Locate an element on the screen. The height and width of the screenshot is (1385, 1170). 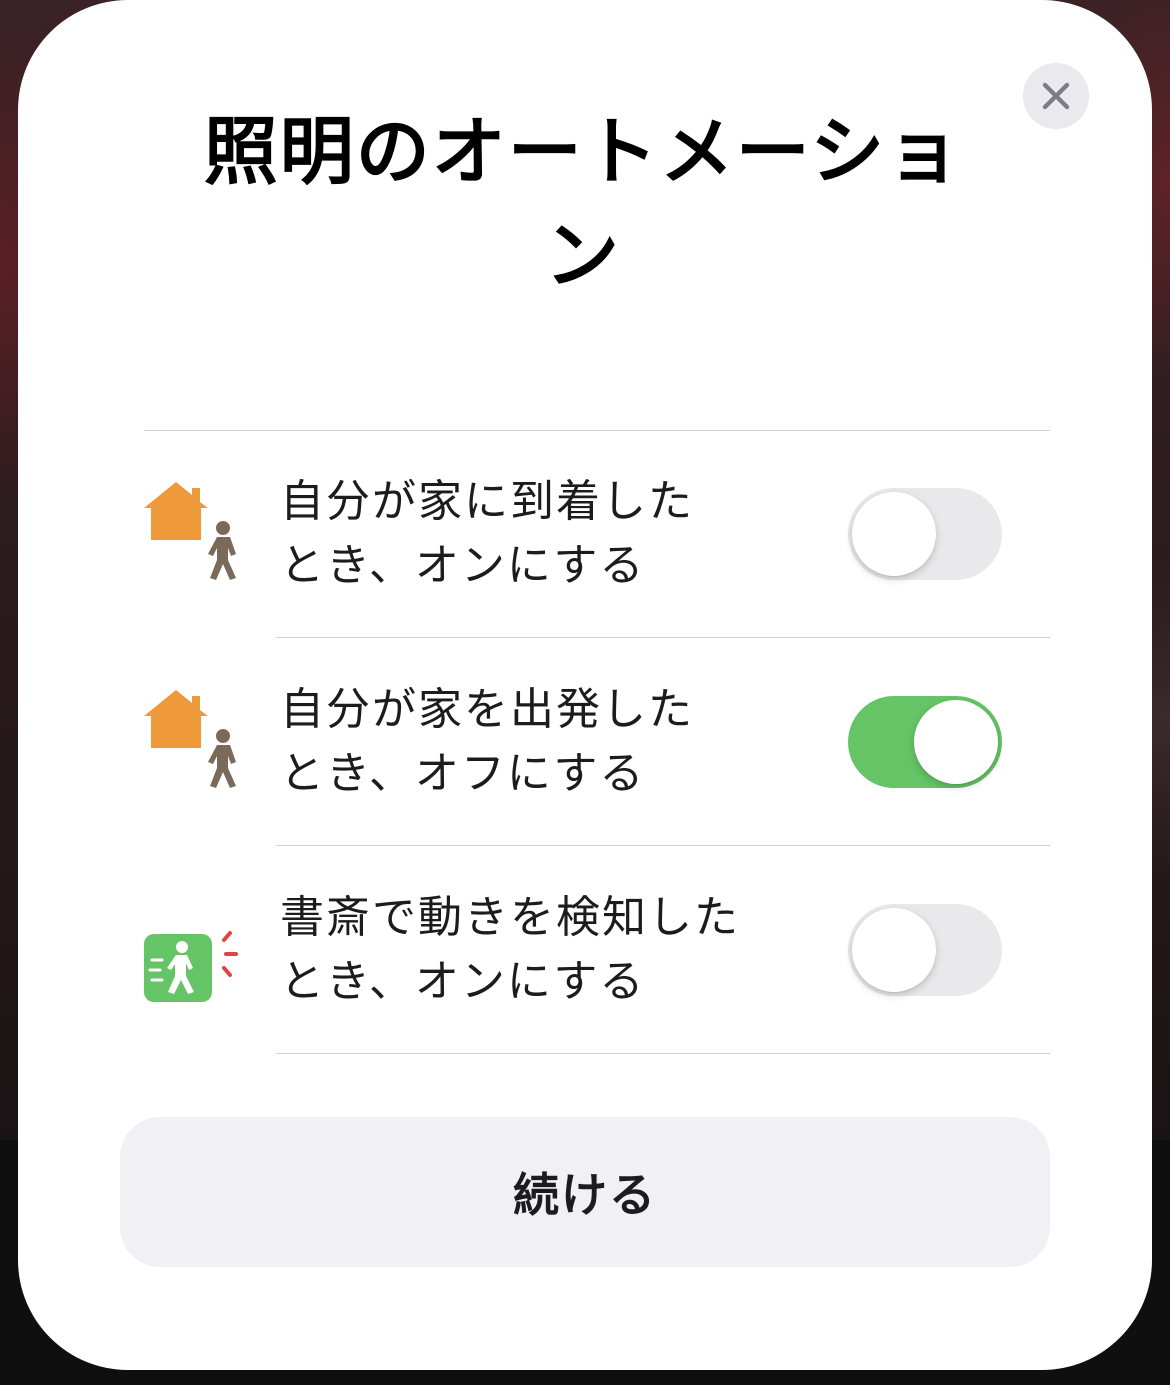
automation-toggle-leave-home is located at coordinates (925, 742).